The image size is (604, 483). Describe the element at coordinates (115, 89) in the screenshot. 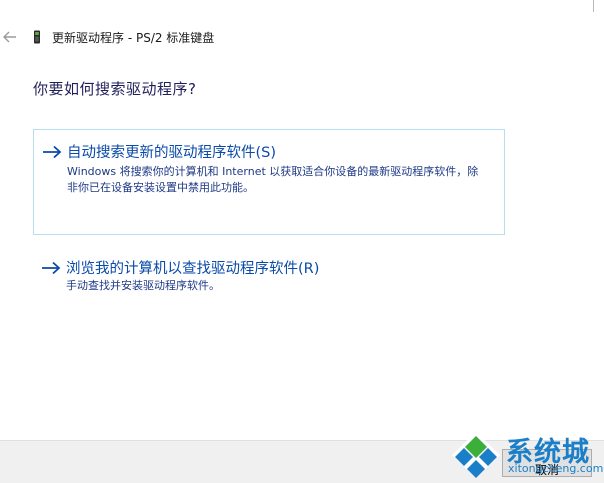

I see `page-heading: 你要如何搜索驱动程序?` at that location.